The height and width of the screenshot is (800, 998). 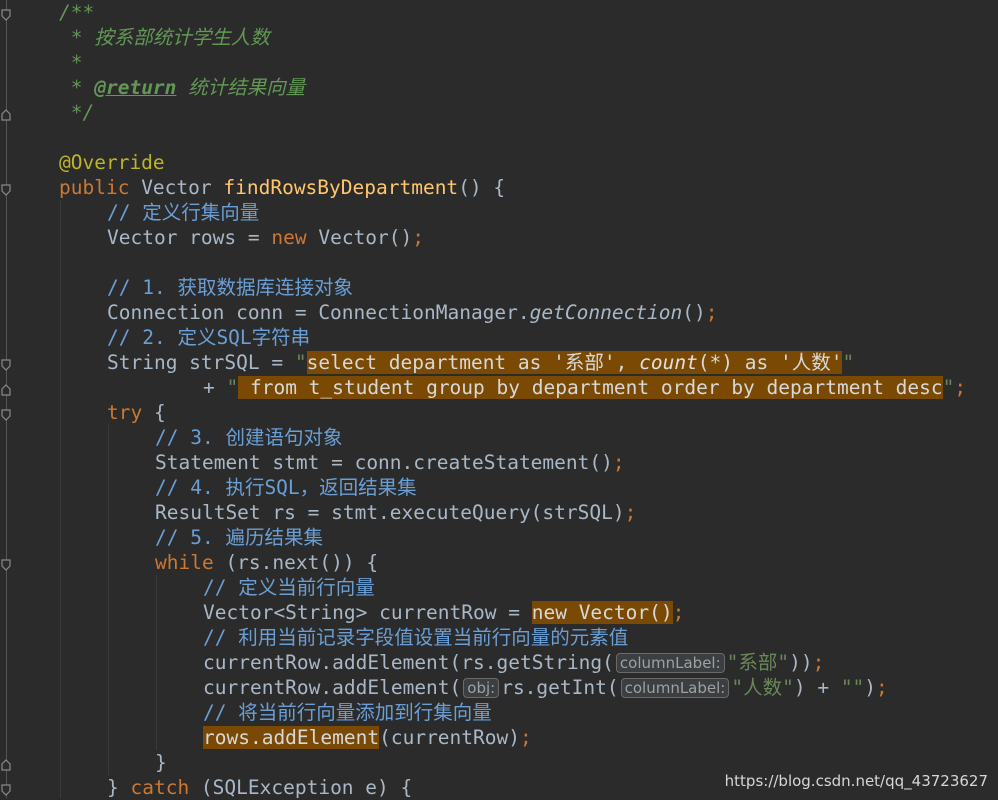 I want to click on highlighted-code: new Vector(), so click(x=602, y=612).